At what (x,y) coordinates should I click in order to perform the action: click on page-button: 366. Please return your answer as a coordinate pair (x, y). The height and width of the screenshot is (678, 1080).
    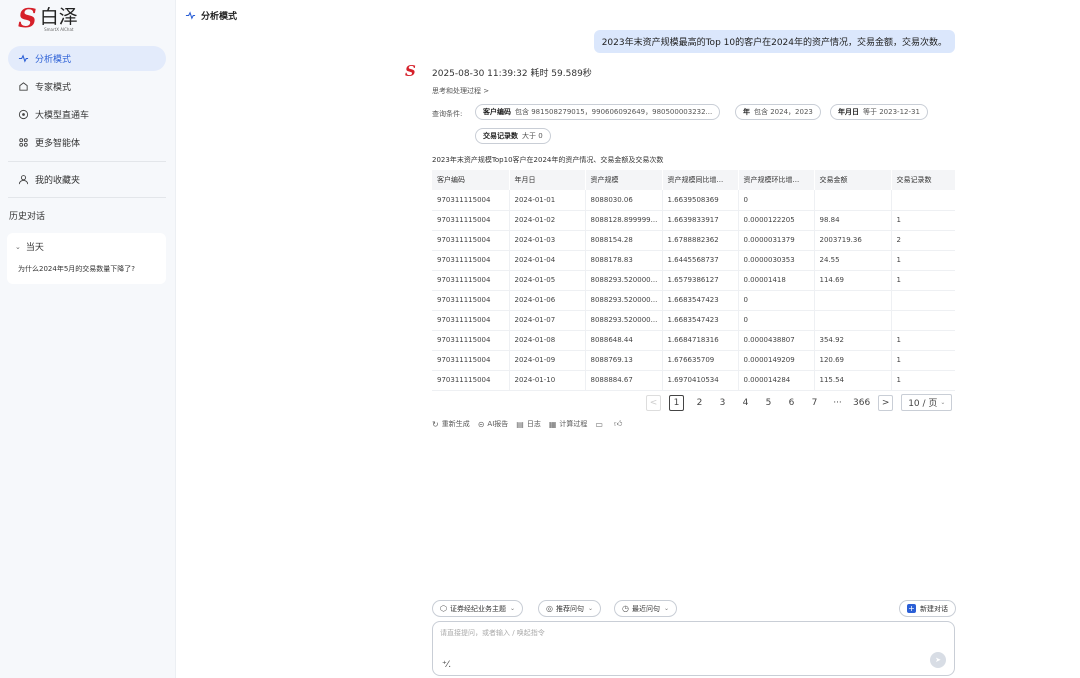
    Looking at the image, I should click on (861, 403).